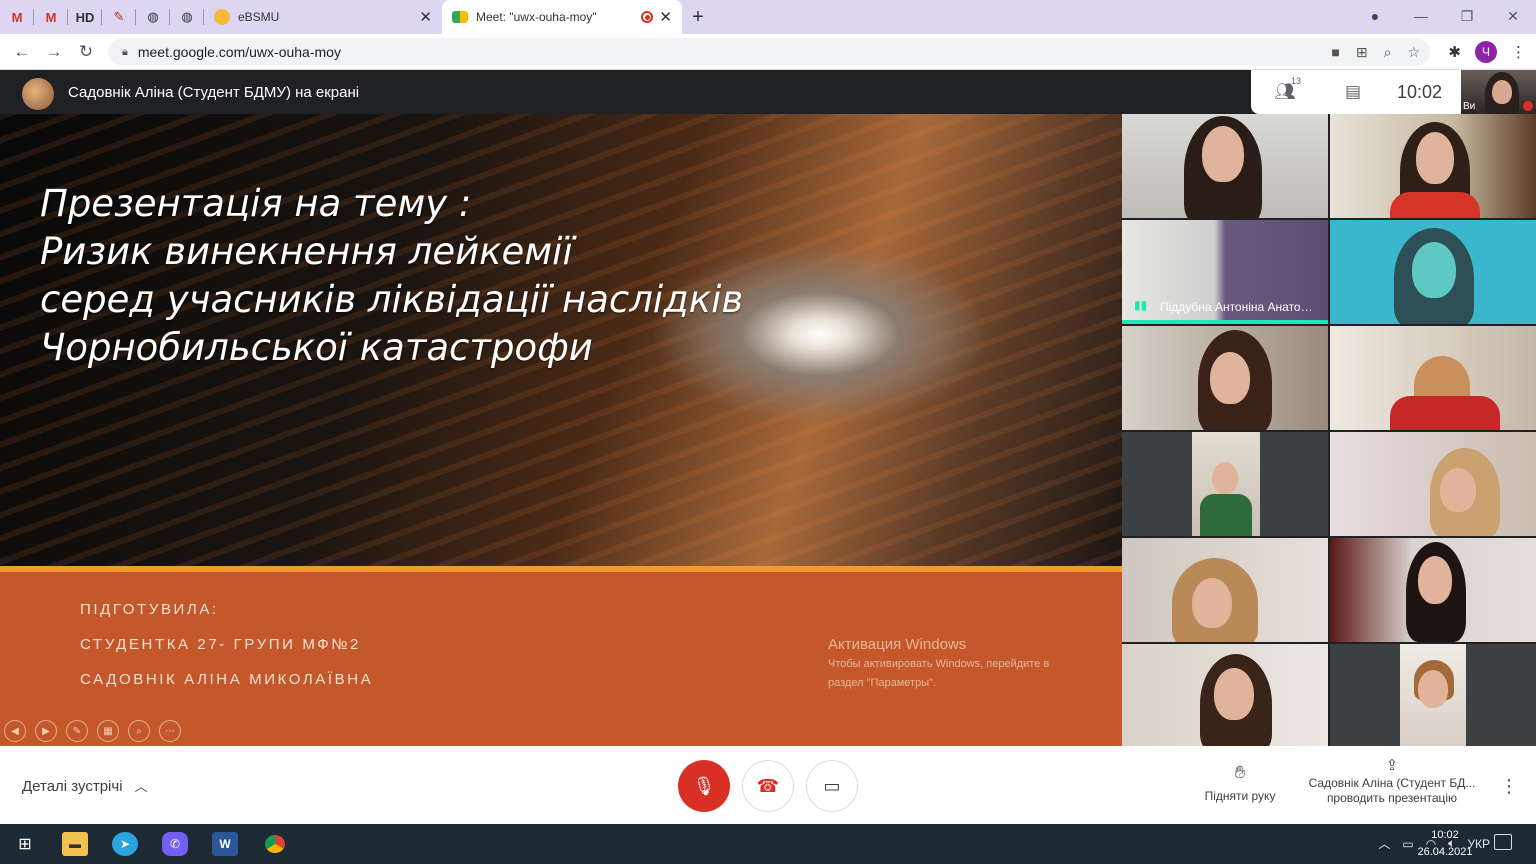 The width and height of the screenshot is (1536, 864). I want to click on pen-icon: ✎, so click(77, 731).